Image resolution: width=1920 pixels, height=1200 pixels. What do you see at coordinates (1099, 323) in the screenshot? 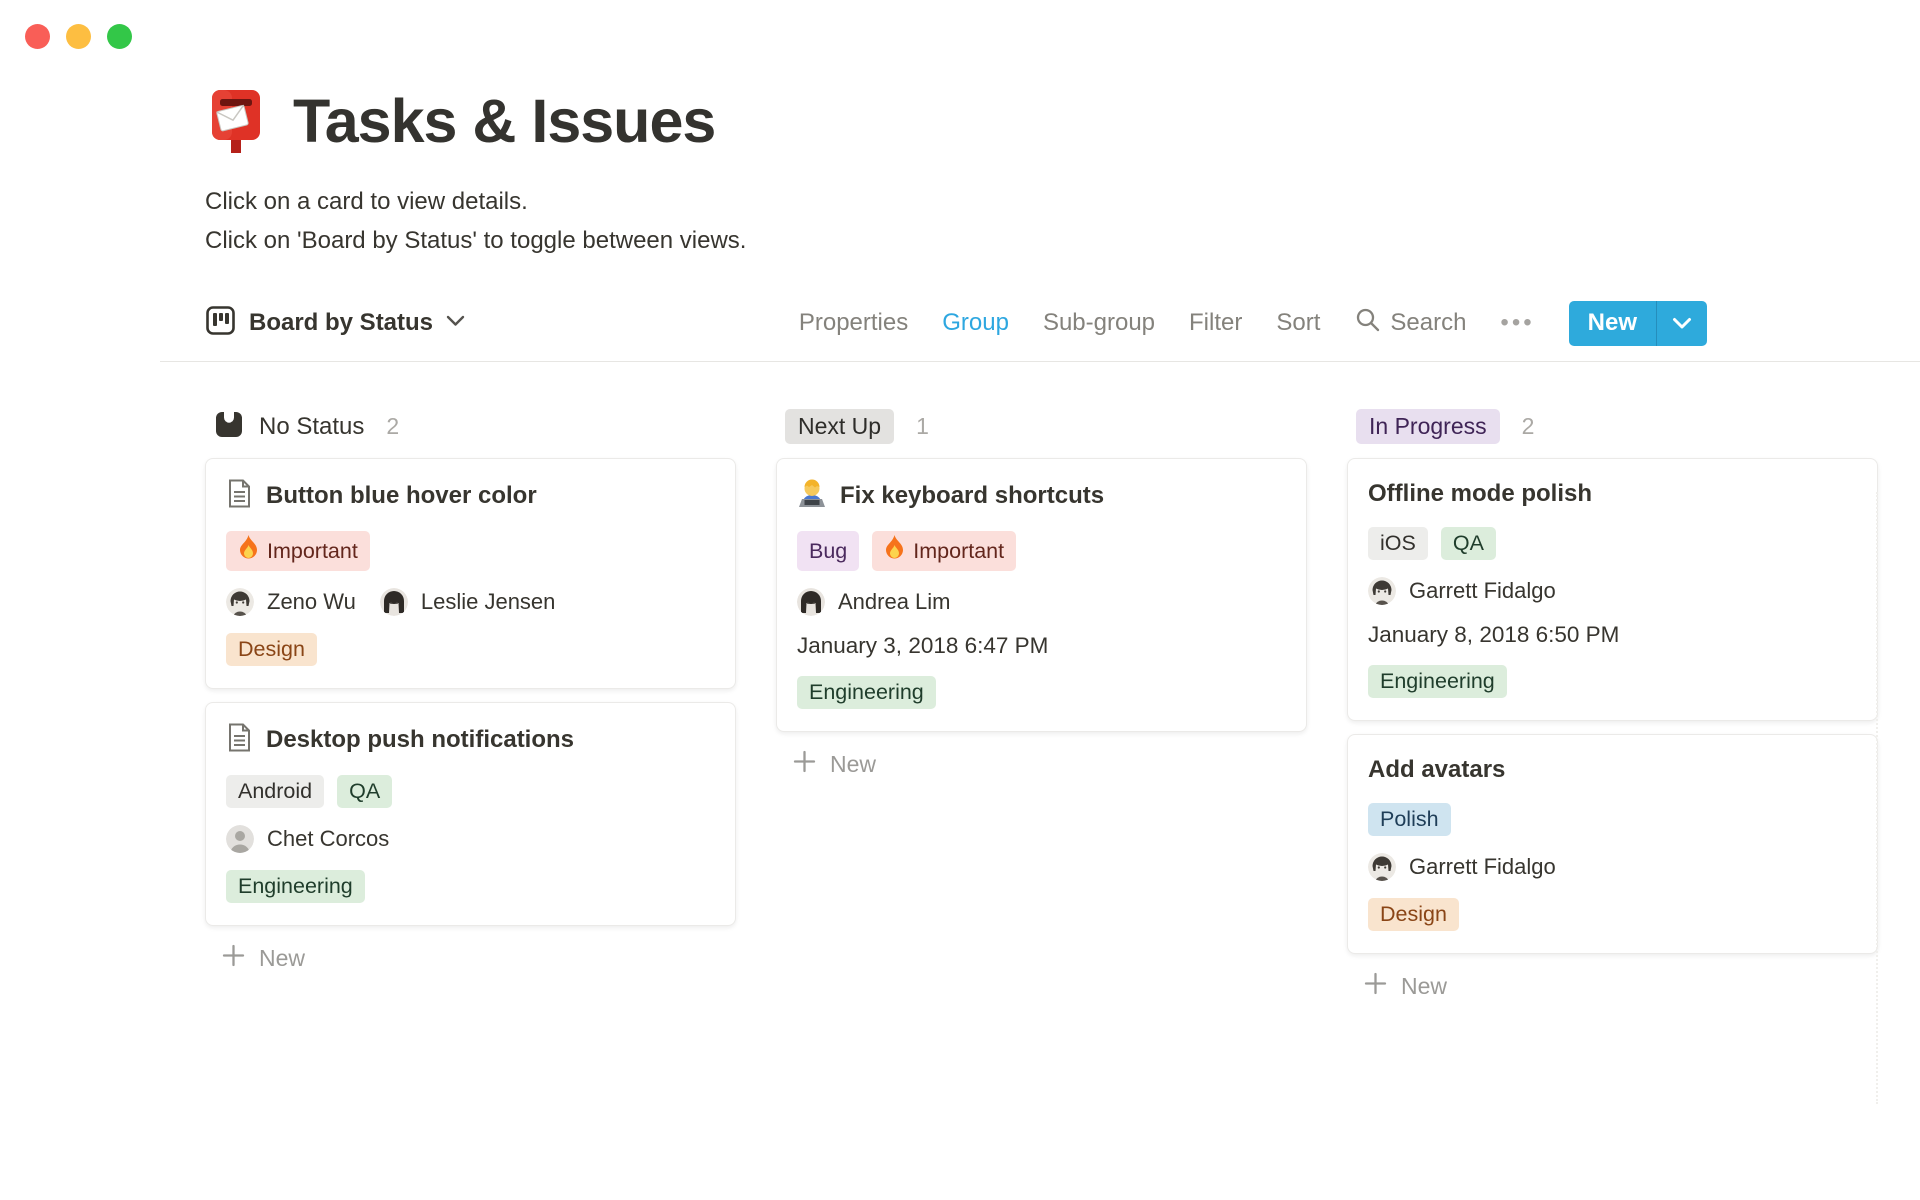
I see `sub-group-button: Sub-group` at bounding box center [1099, 323].